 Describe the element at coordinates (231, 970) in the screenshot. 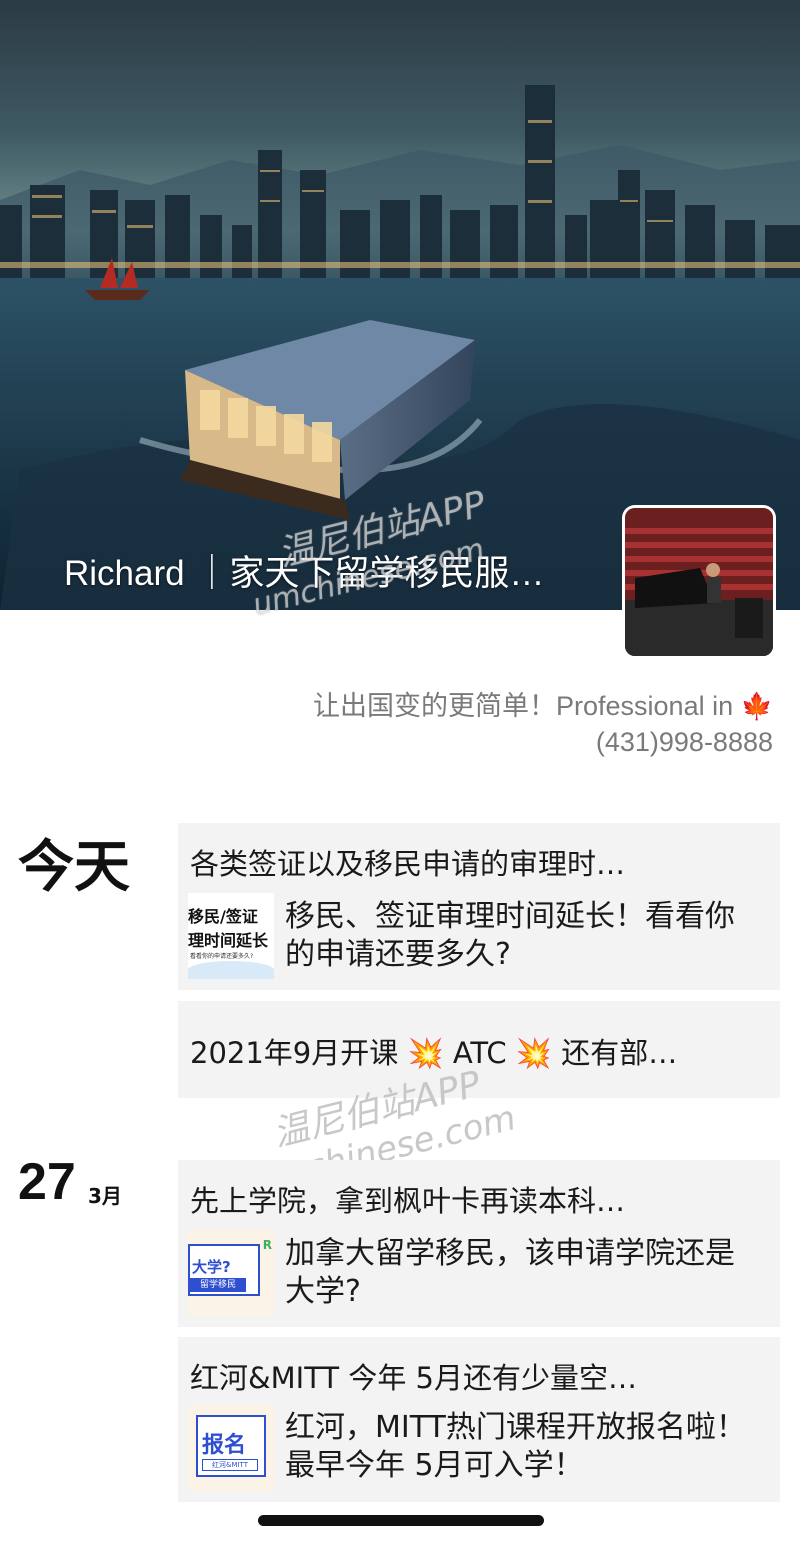

I see `thumb-cloud-decoration` at that location.